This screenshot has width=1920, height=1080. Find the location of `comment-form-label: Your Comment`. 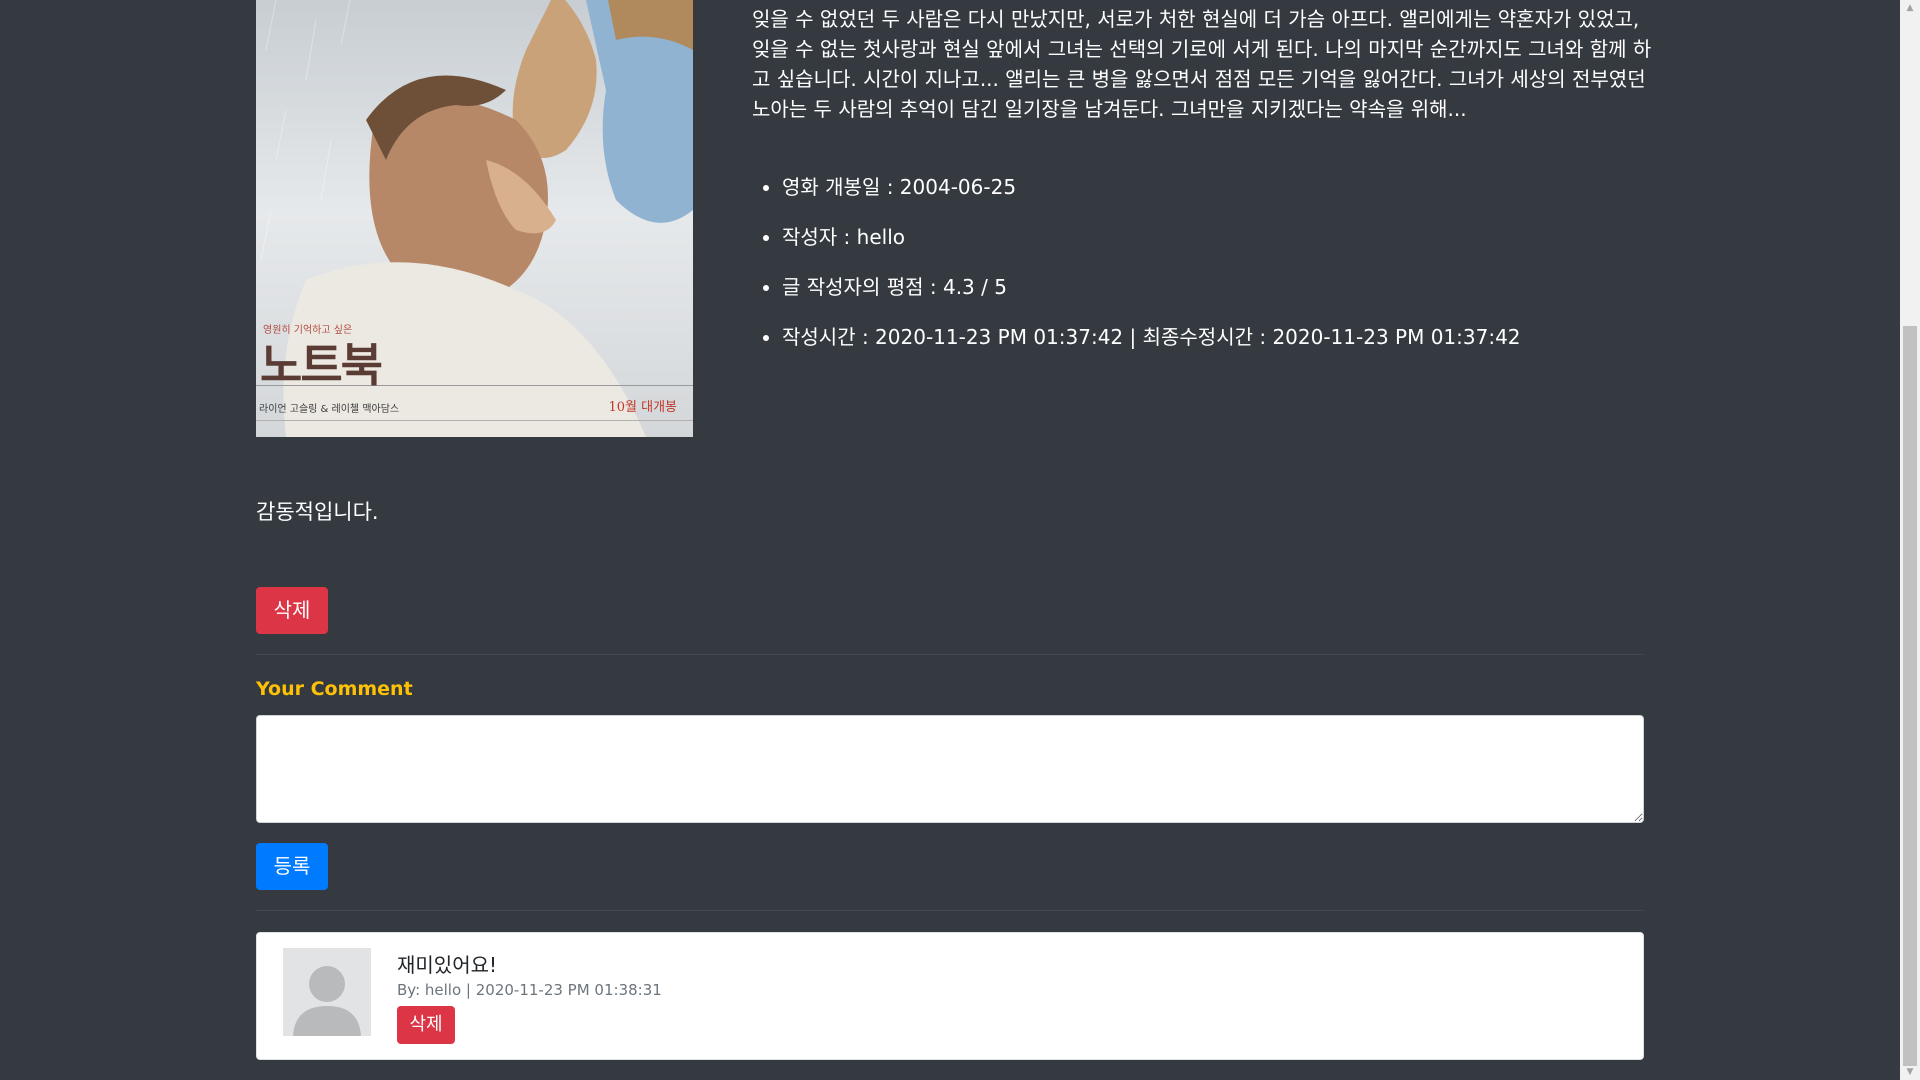

comment-form-label: Your Comment is located at coordinates (334, 689).